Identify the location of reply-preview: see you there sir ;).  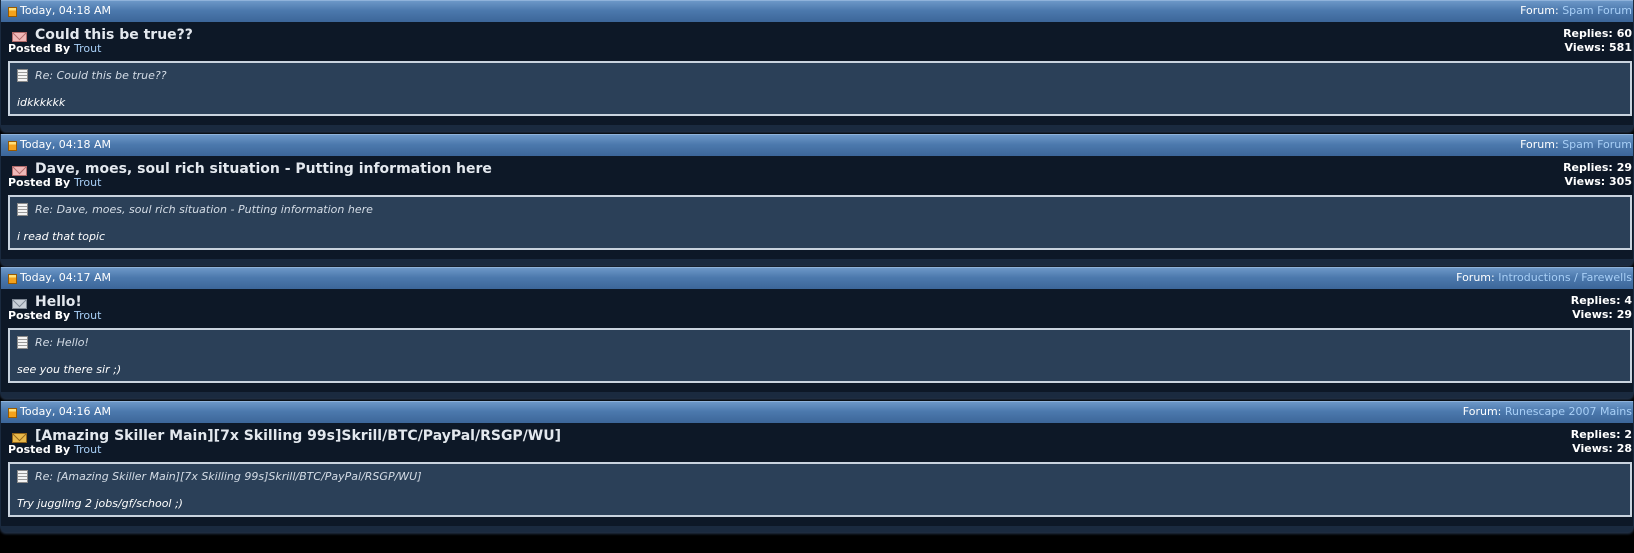
(69, 369).